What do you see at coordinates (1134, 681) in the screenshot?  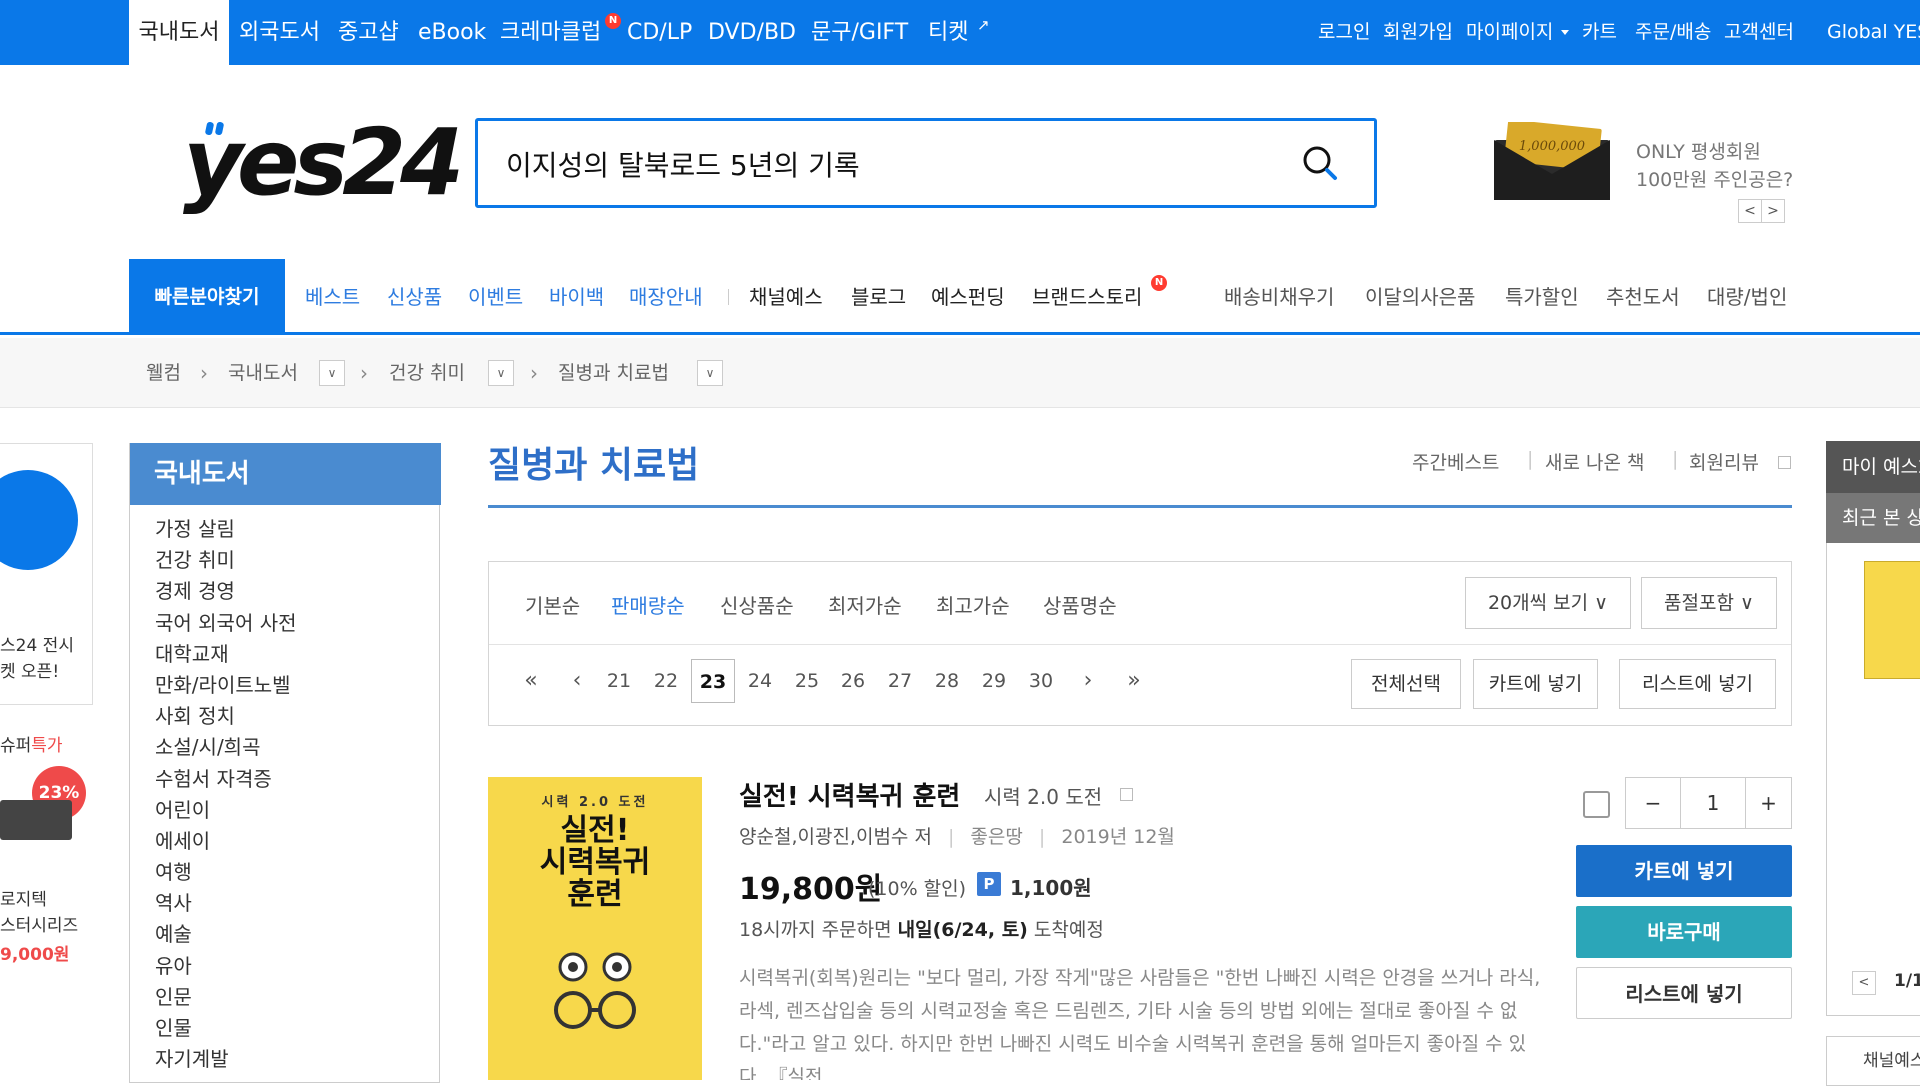 I see `last-page-icon: »` at bounding box center [1134, 681].